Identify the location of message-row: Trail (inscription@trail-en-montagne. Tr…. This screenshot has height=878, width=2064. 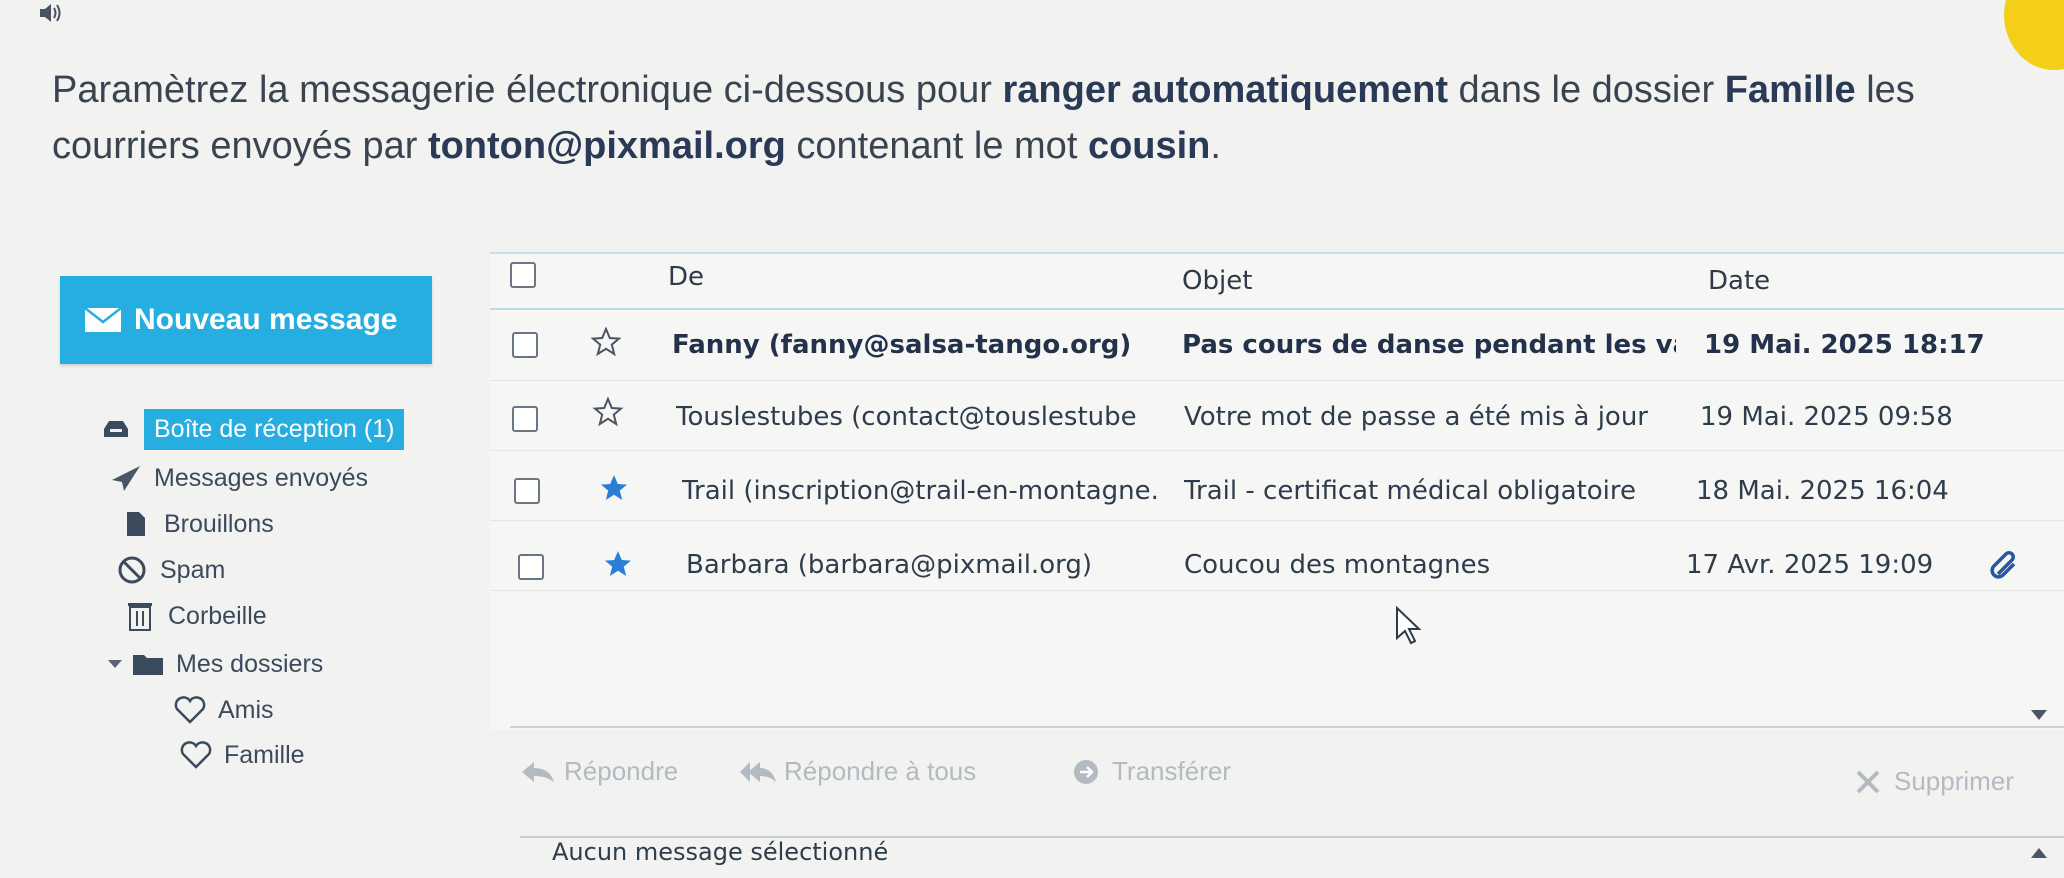
(1277, 485).